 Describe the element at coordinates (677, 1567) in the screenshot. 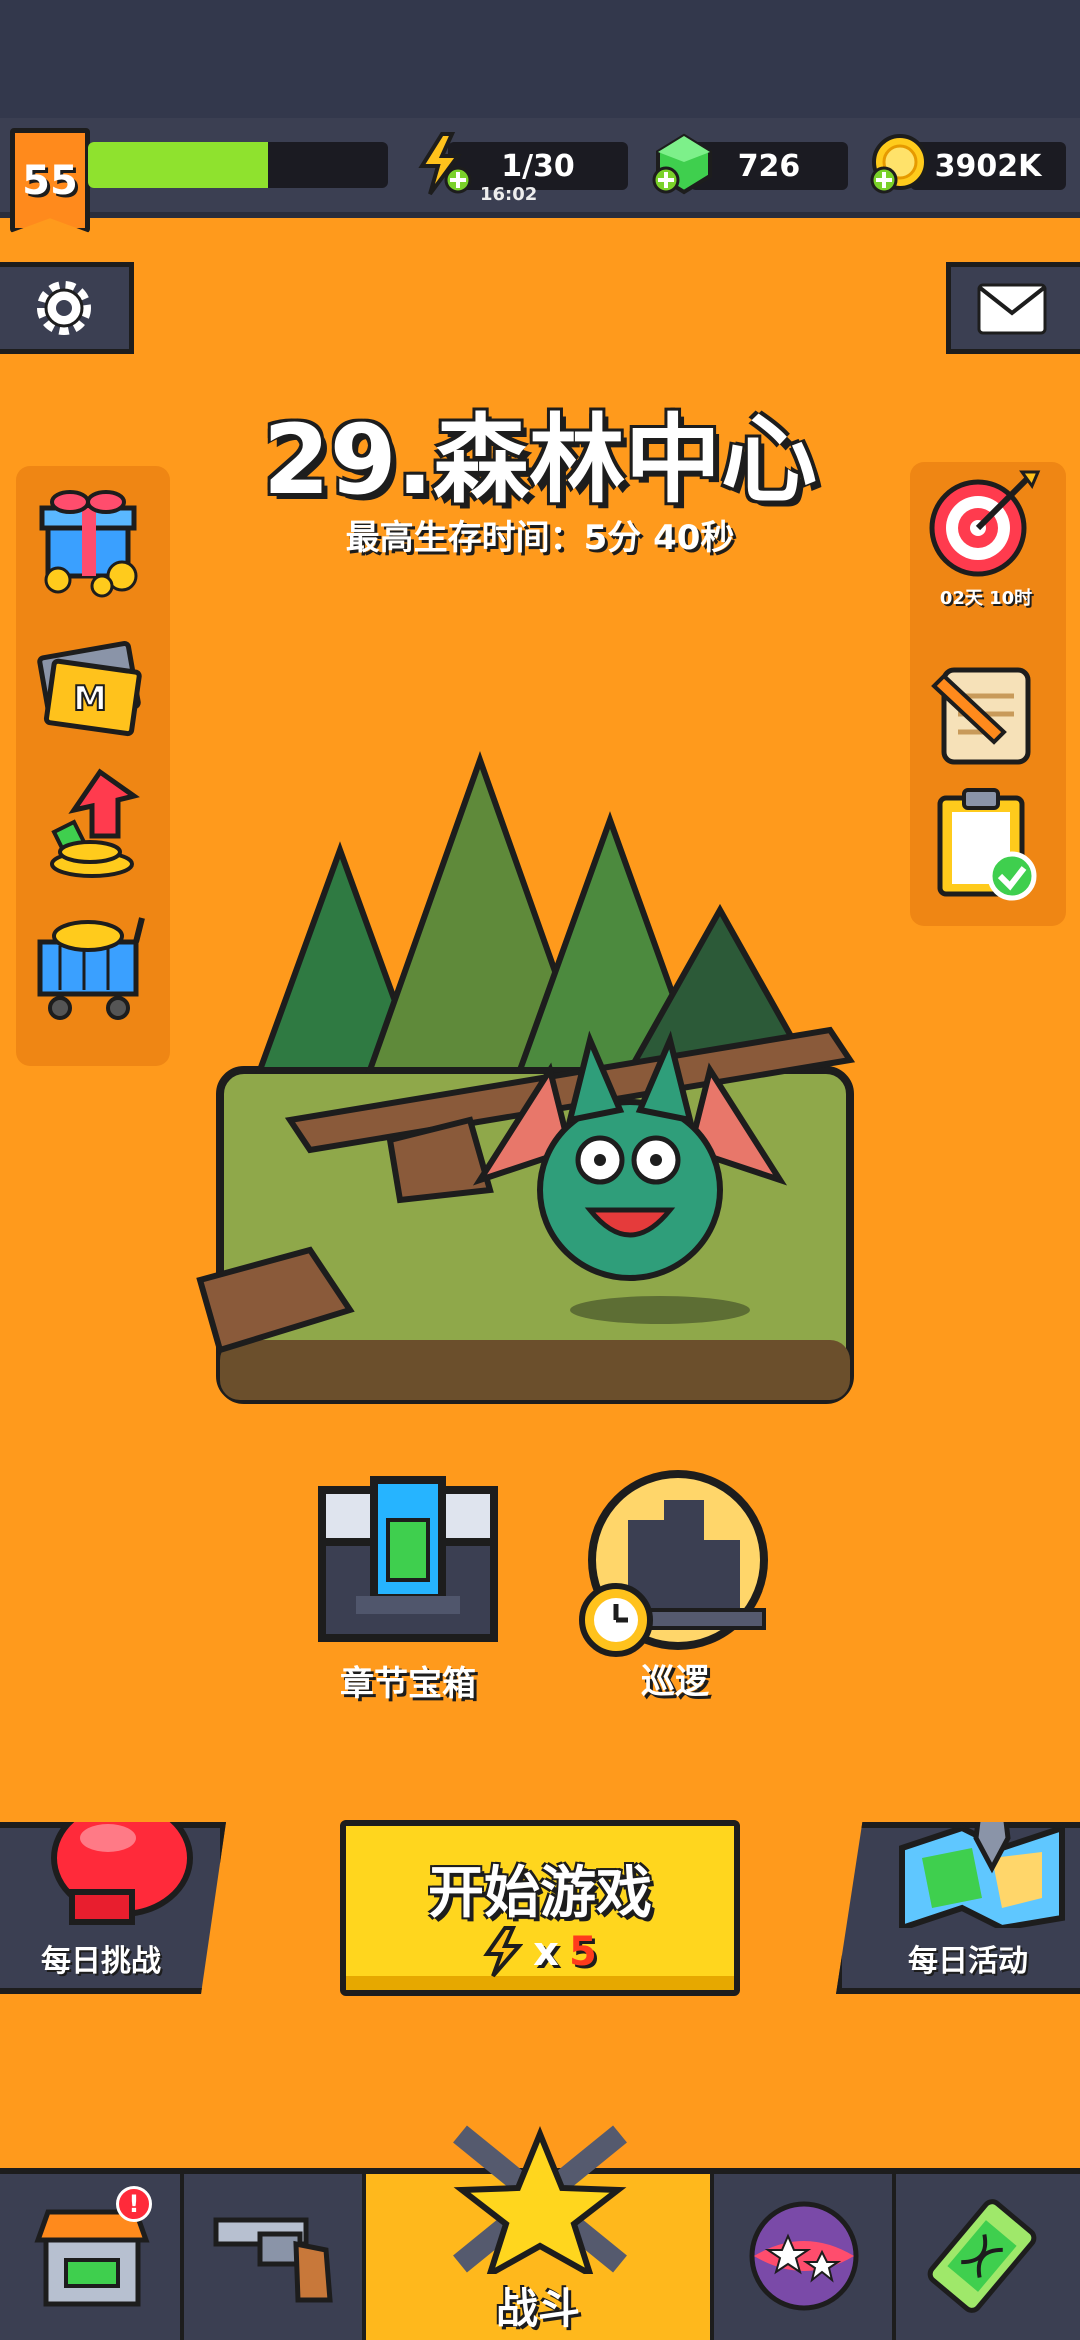

I see `patrol-icon` at that location.